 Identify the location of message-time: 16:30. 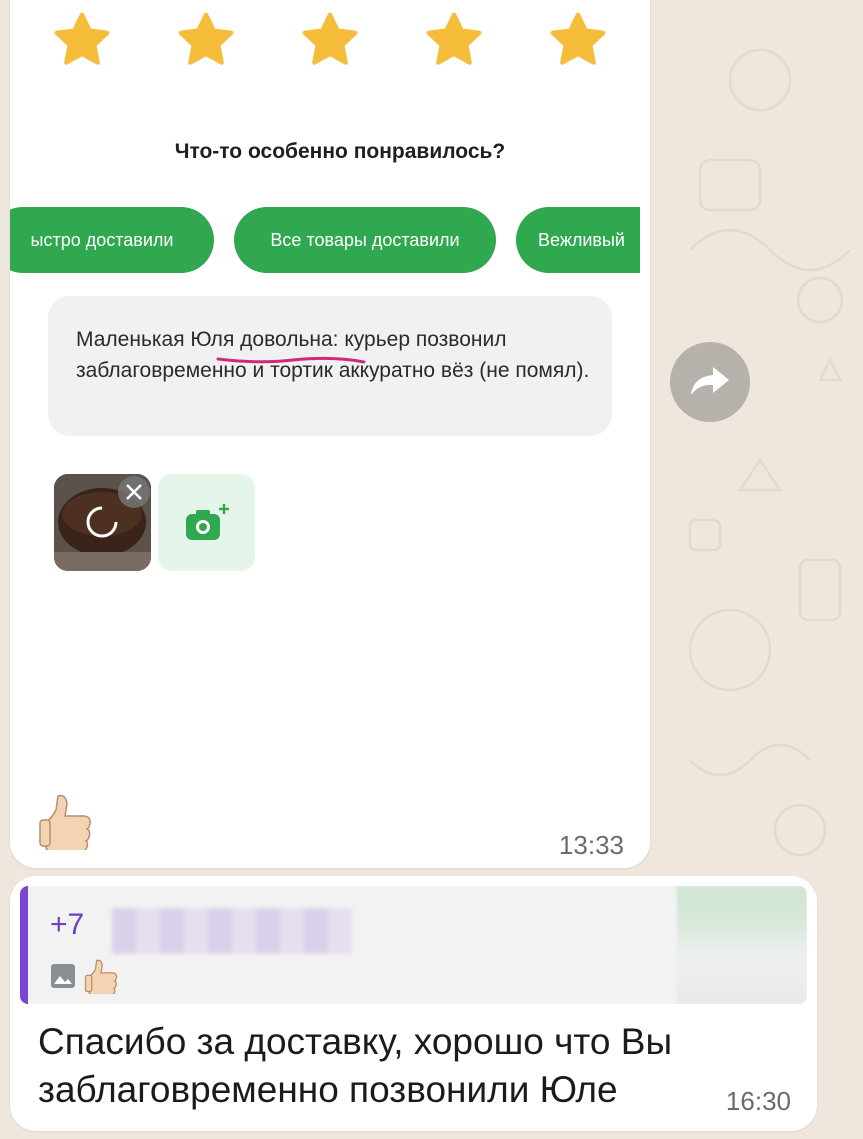
(758, 1101).